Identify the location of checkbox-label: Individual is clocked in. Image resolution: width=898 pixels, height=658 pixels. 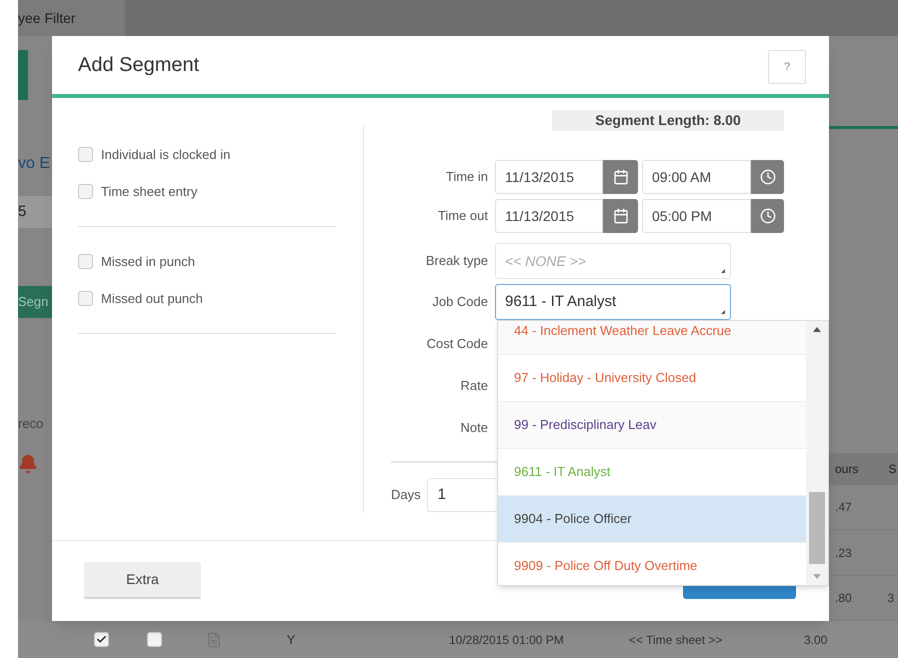
(165, 155).